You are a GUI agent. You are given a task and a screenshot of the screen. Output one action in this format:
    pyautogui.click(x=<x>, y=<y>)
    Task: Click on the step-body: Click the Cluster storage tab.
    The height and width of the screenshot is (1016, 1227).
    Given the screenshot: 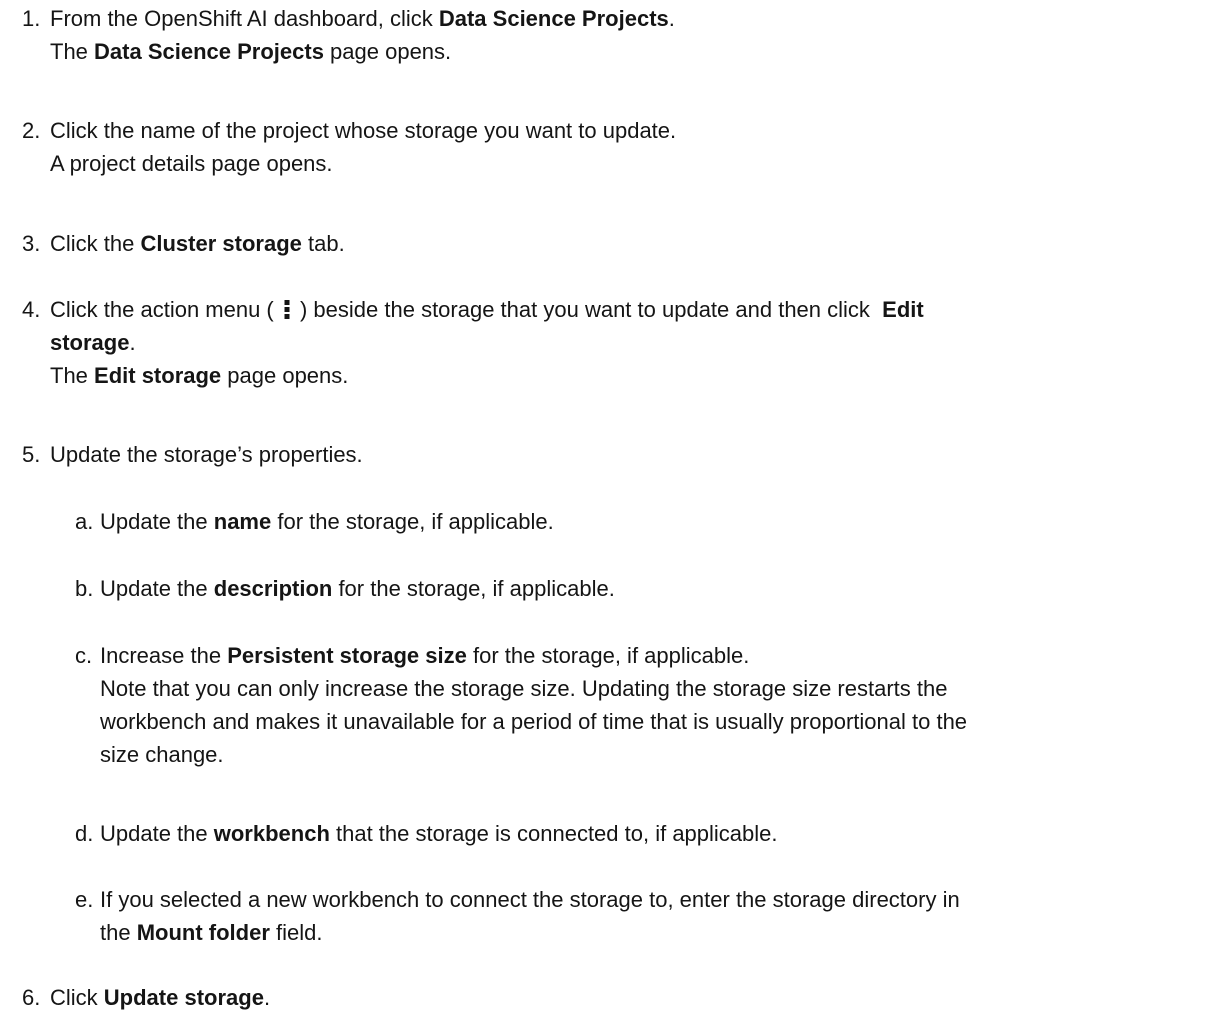 What is the action you would take?
    pyautogui.click(x=630, y=243)
    